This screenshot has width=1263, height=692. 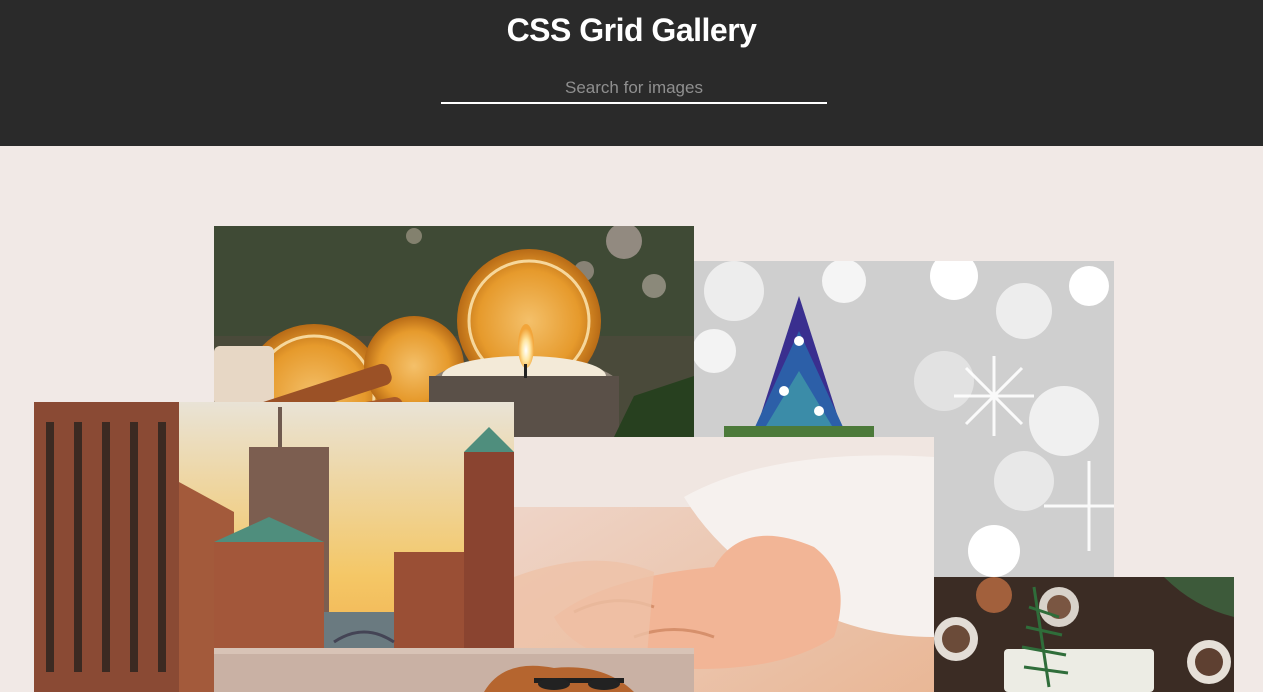 What do you see at coordinates (1084, 634) in the screenshot?
I see `gallery-image-pine-cones` at bounding box center [1084, 634].